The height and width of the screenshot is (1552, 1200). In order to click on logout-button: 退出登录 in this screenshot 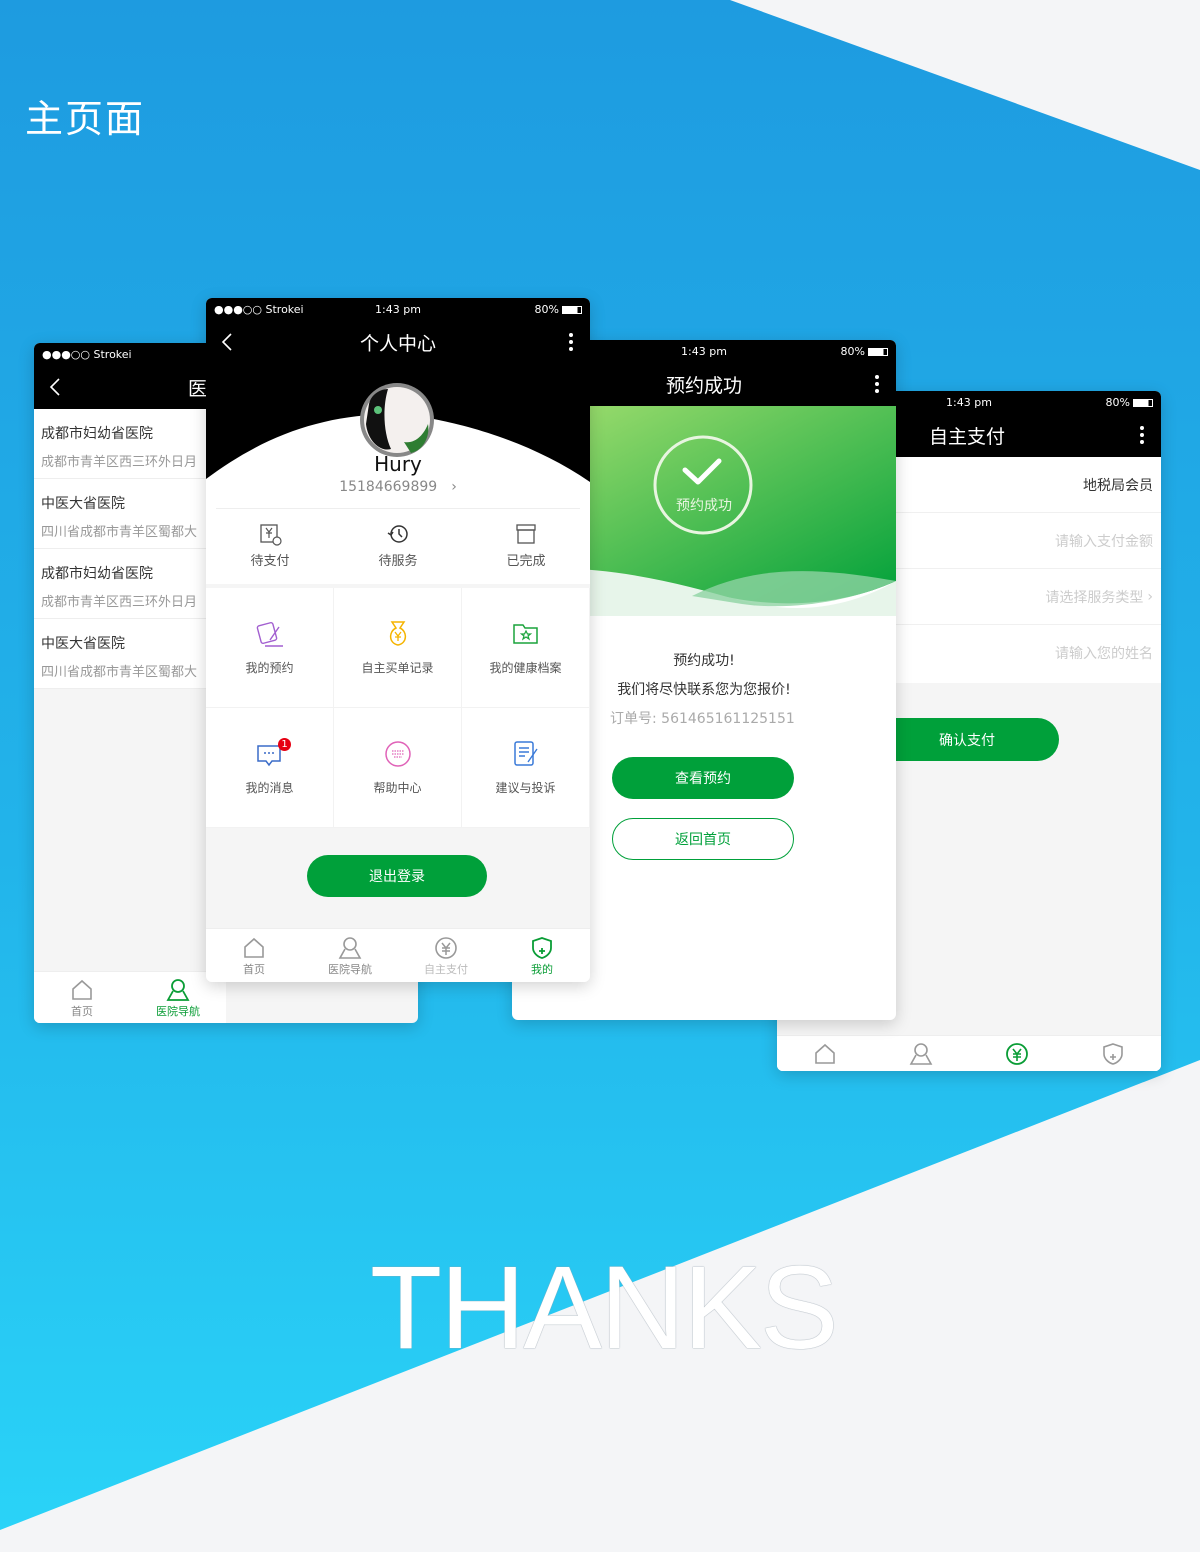, I will do `click(397, 876)`.